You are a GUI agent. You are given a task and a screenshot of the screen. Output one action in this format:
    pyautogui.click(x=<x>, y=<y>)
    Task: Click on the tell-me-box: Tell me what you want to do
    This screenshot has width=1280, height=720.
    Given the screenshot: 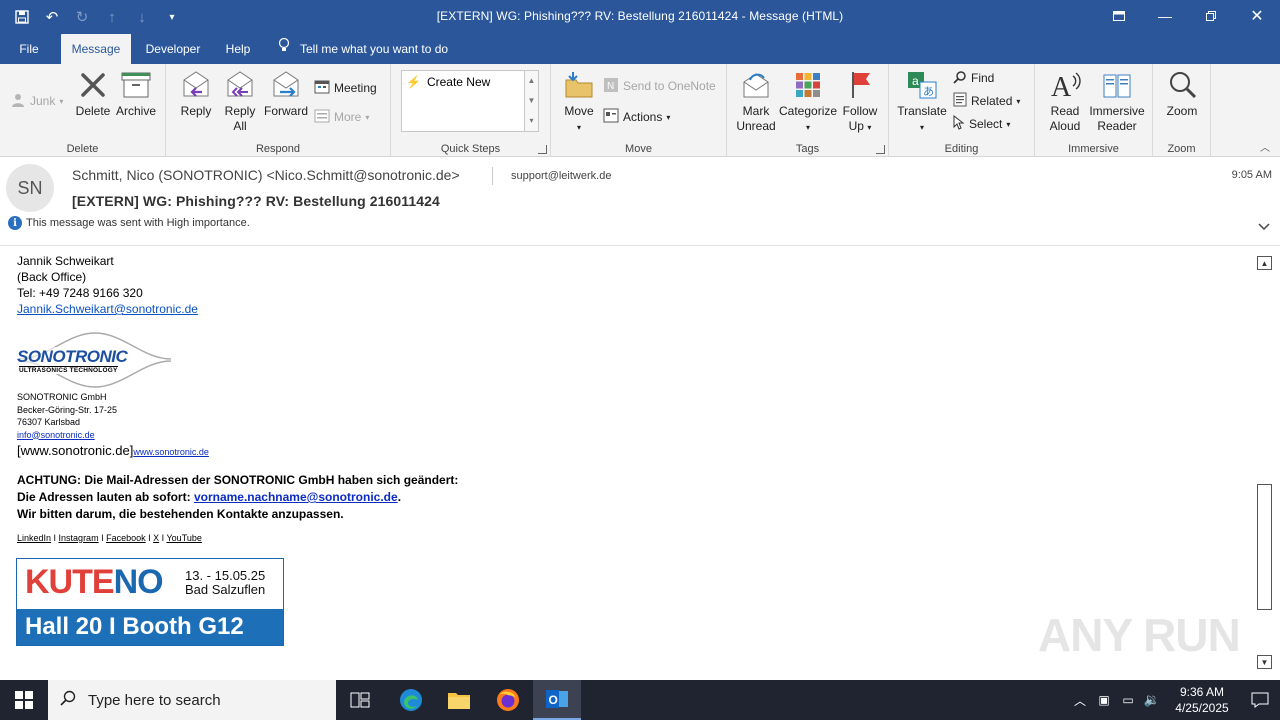 What is the action you would take?
    pyautogui.click(x=363, y=49)
    